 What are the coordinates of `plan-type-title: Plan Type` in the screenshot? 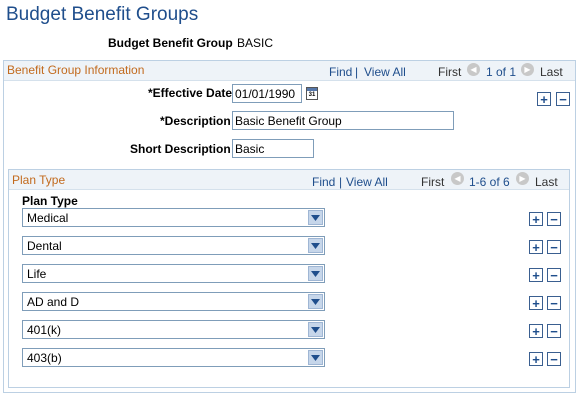 It's located at (39, 180).